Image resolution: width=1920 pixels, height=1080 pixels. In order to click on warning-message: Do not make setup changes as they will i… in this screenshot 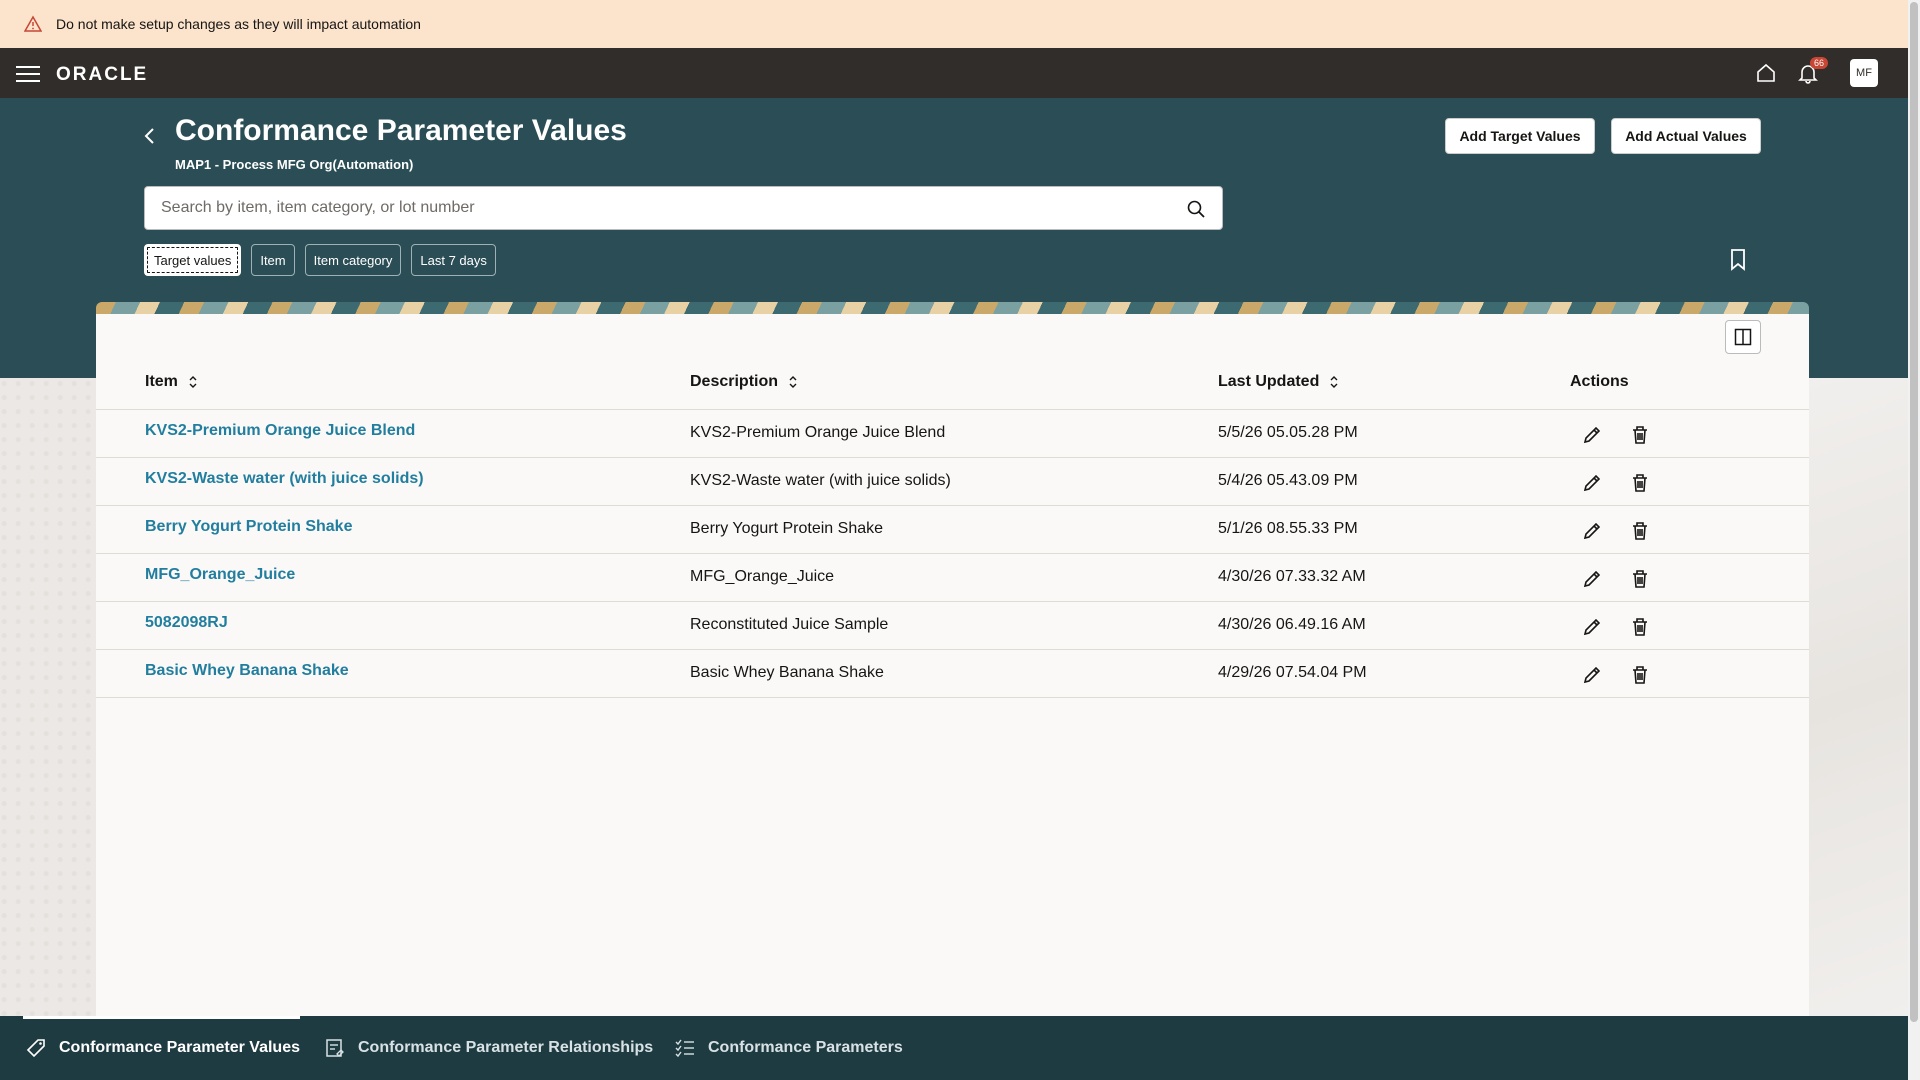, I will do `click(238, 24)`.